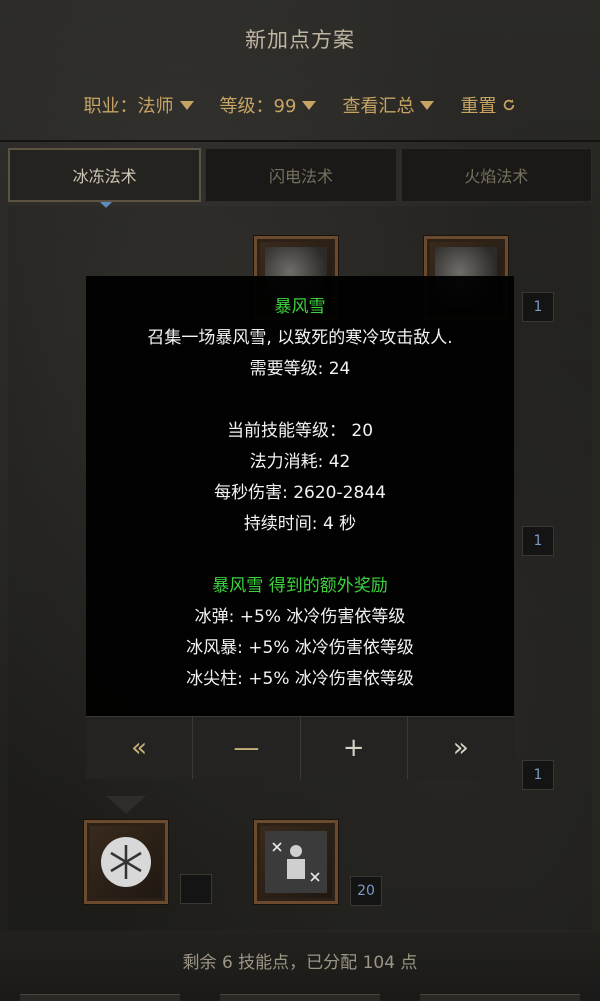 The width and height of the screenshot is (600, 1001). Describe the element at coordinates (300, 679) in the screenshot. I see `tooltip-bonus-line: 冰尖柱: +5% 冰冷伤害依等级` at that location.